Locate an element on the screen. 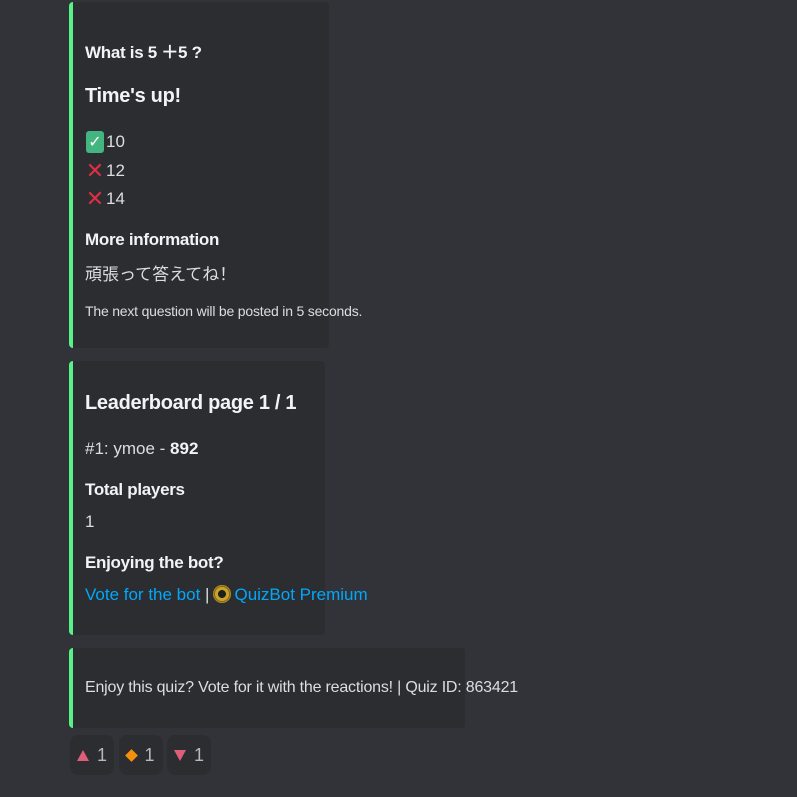 Image resolution: width=797 pixels, height=797 pixels. leaderboard-entry: #1: ymoe - 892 is located at coordinates (141, 449).